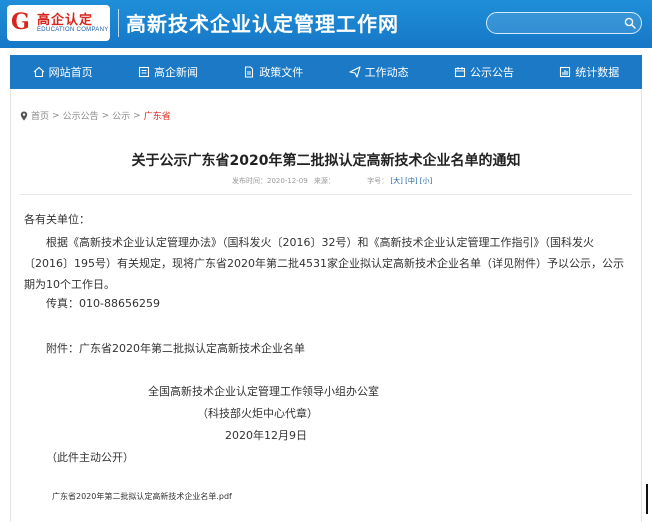 The image size is (652, 522). I want to click on logo-text: 高企认定, so click(65, 20).